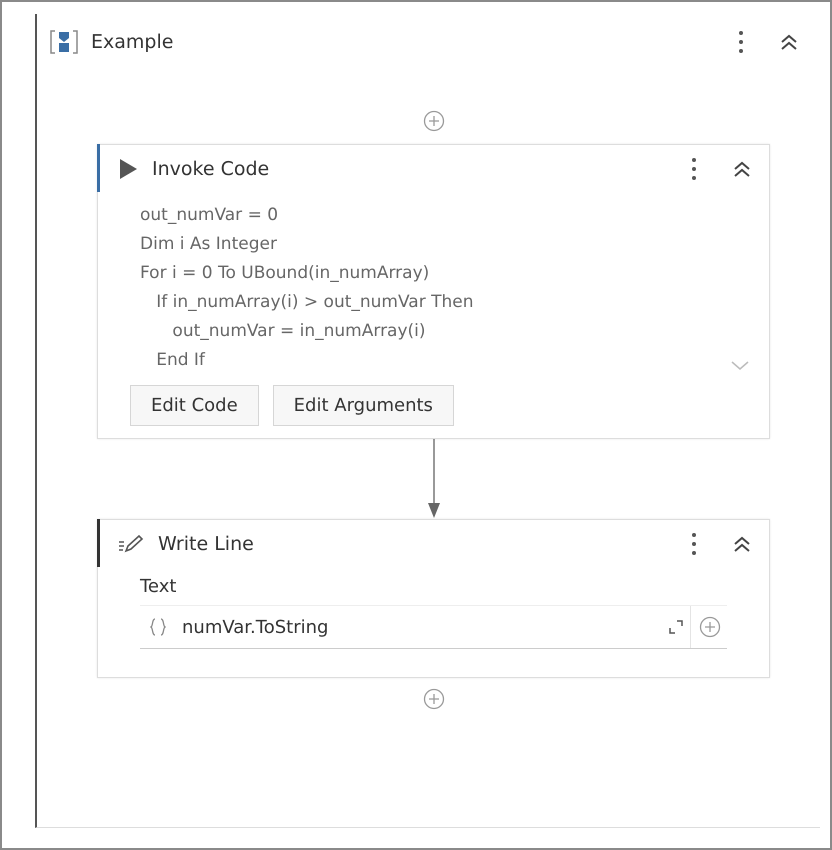 This screenshot has height=850, width=832. What do you see at coordinates (211, 169) in the screenshot?
I see `activity-title: Invoke Code` at bounding box center [211, 169].